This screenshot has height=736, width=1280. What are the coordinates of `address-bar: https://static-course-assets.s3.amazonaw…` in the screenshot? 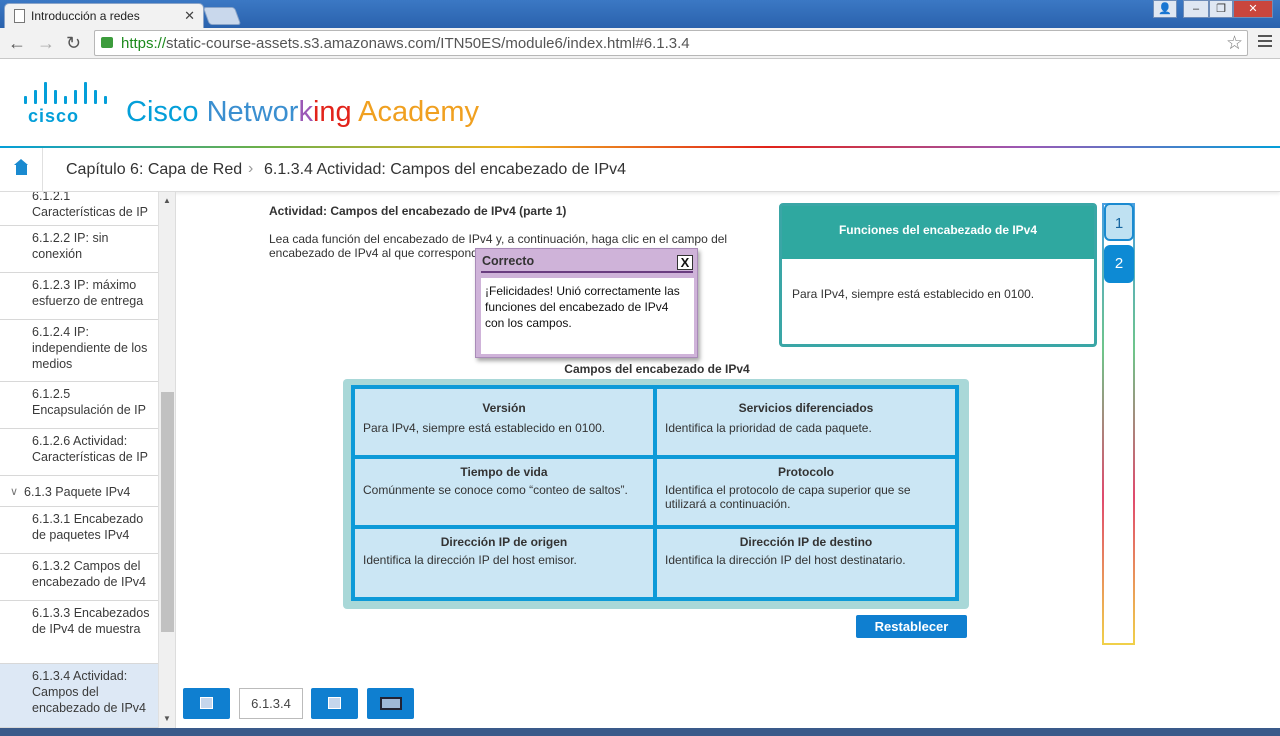 It's located at (671, 43).